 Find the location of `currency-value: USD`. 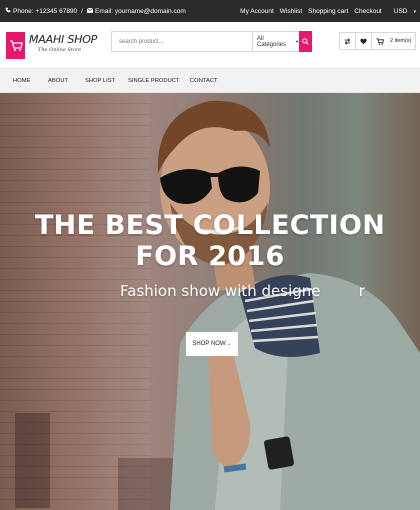

currency-value: USD is located at coordinates (400, 11).